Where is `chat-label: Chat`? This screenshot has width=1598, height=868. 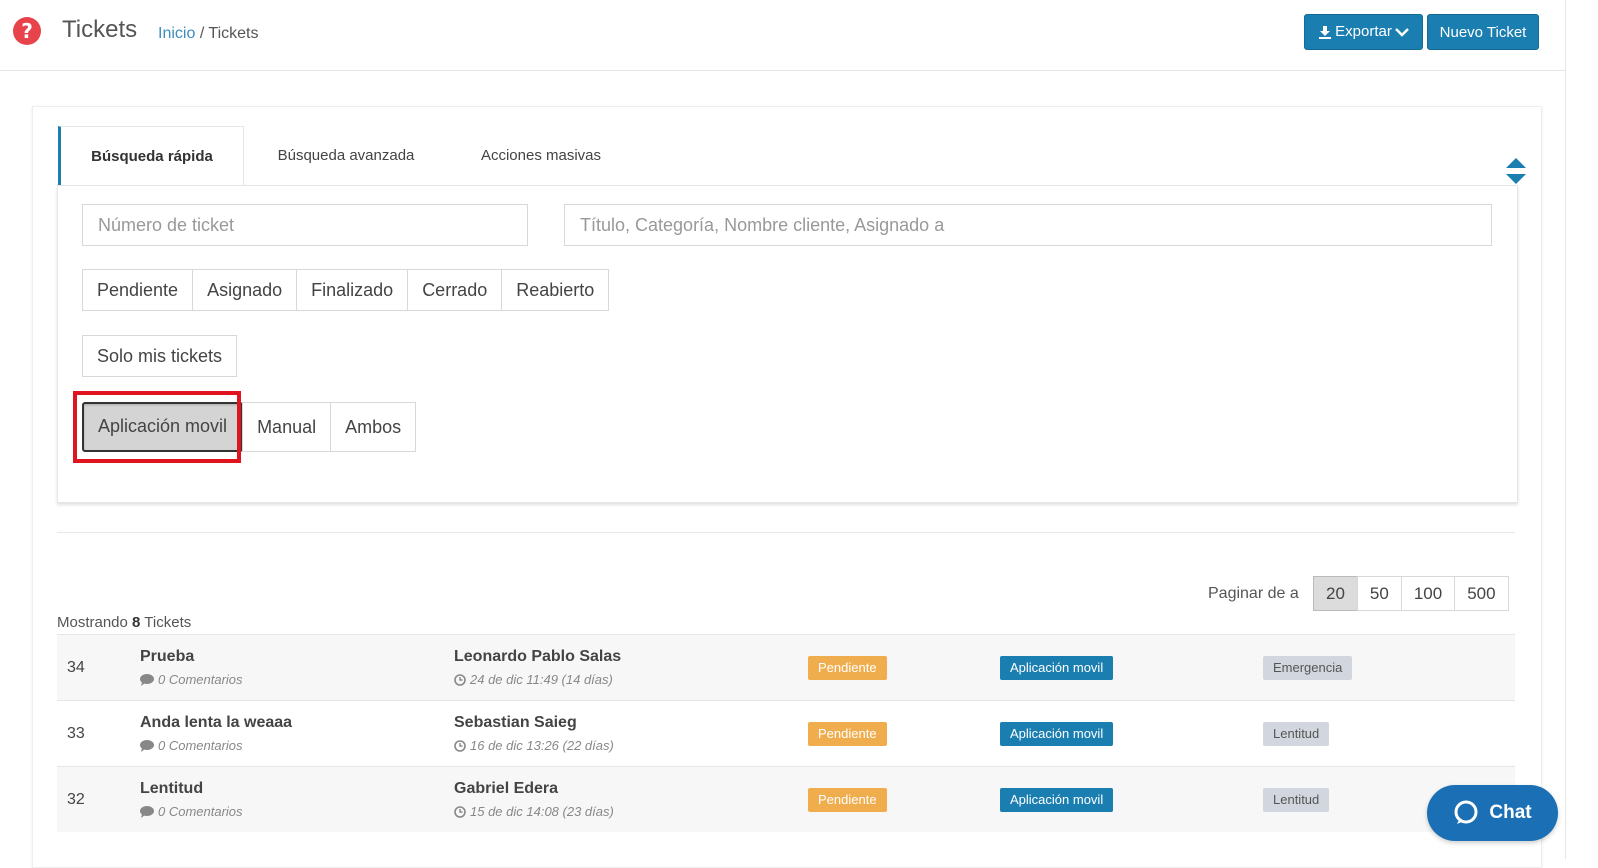
chat-label: Chat is located at coordinates (1510, 812).